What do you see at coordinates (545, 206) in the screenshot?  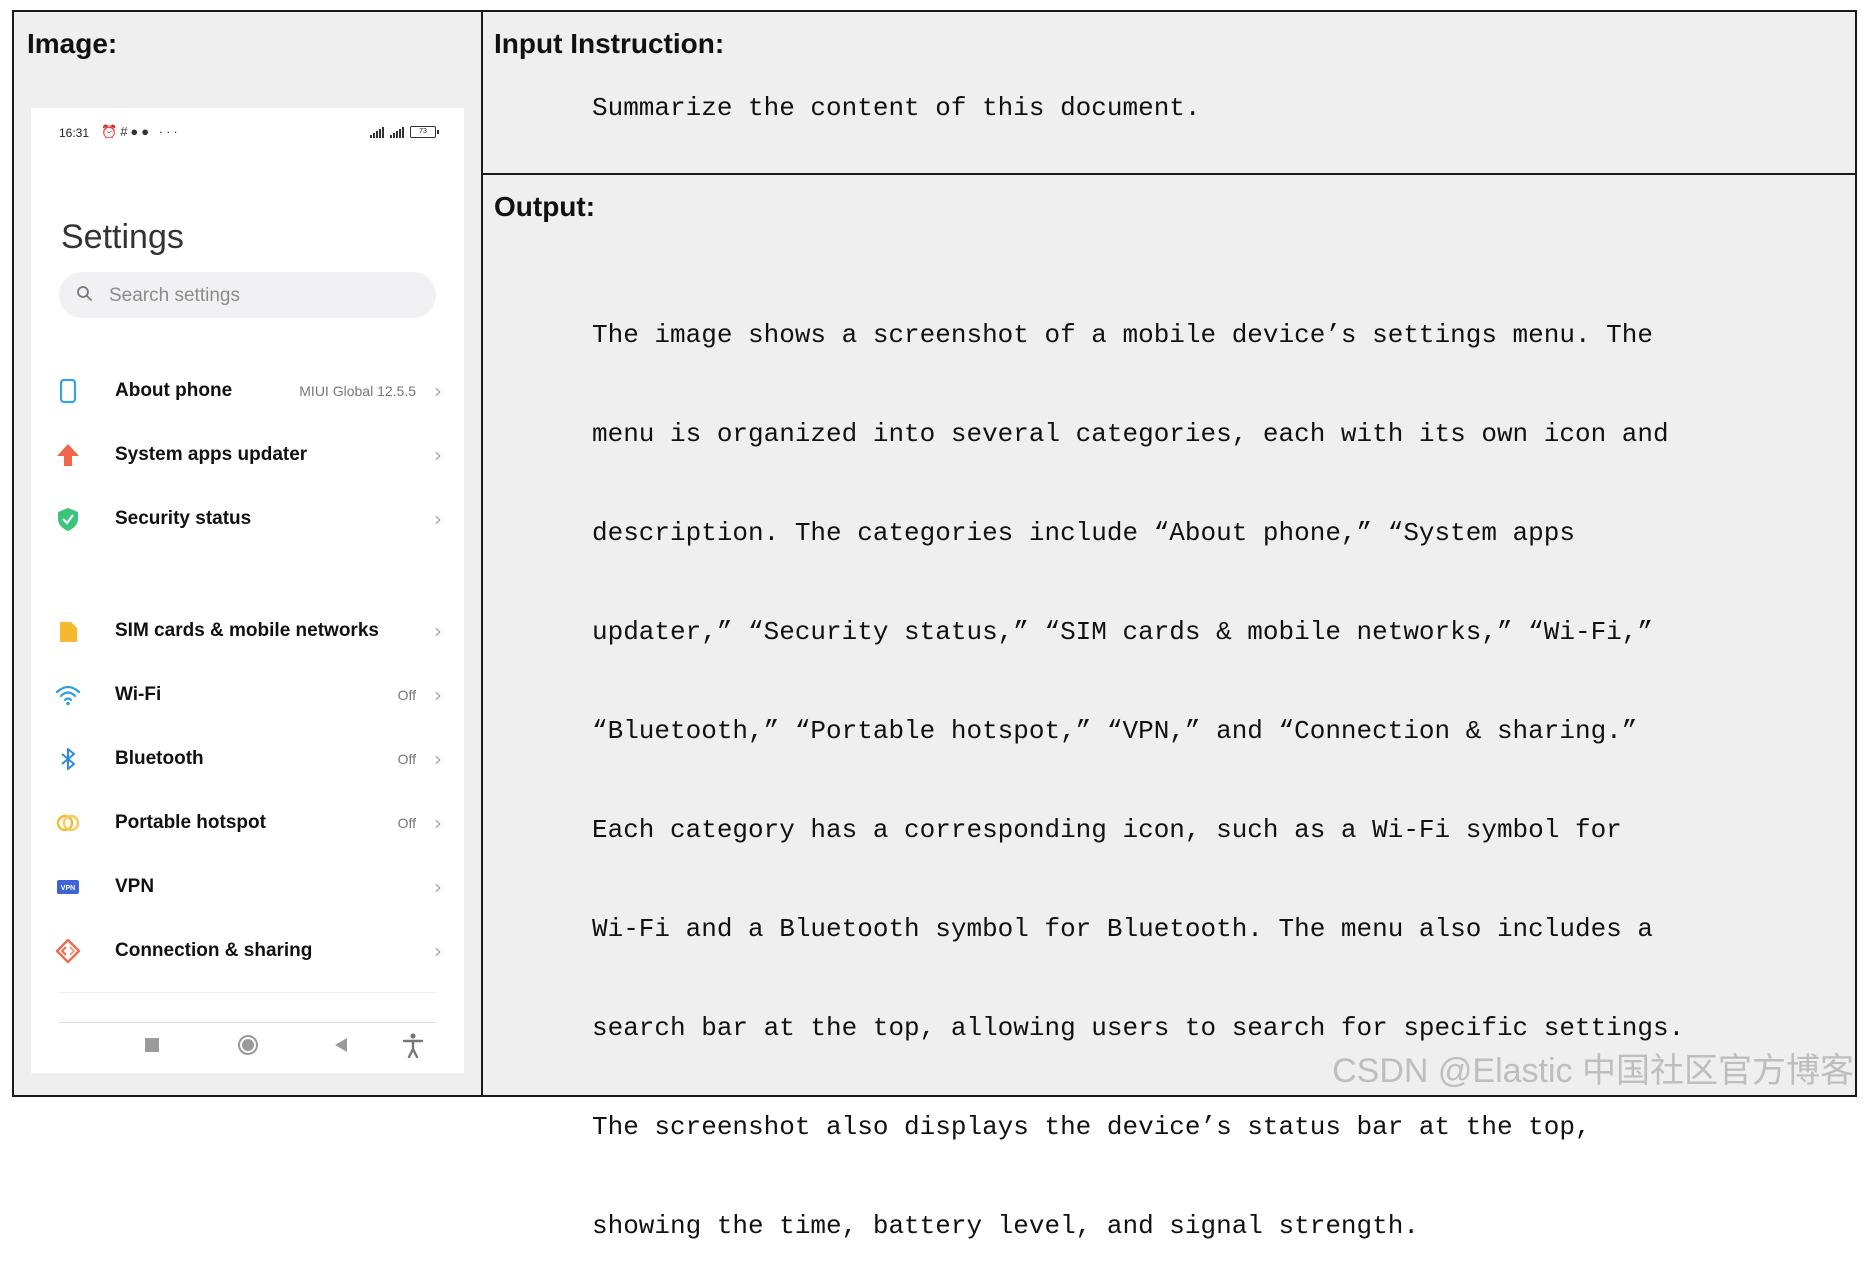 I see `output-heading: Output:` at bounding box center [545, 206].